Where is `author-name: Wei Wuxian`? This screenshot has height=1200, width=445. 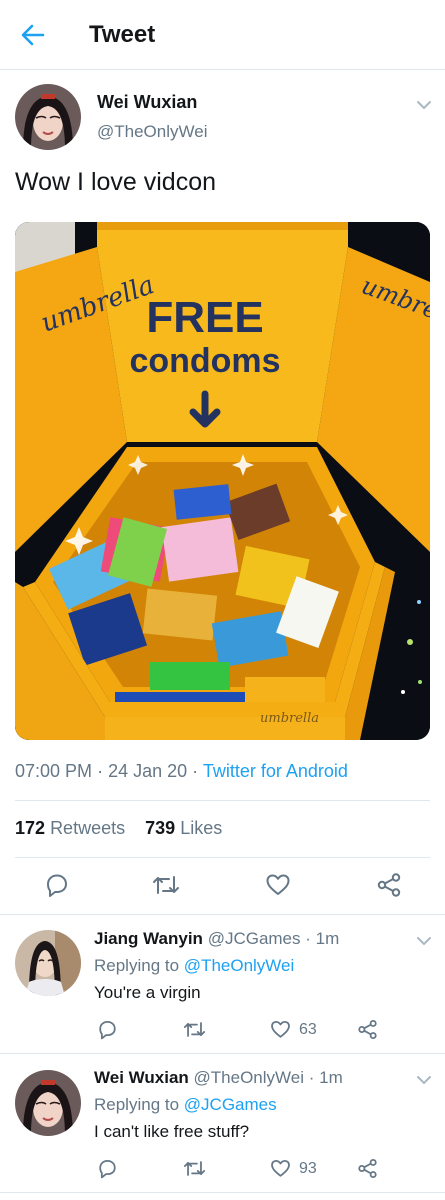 author-name: Wei Wuxian is located at coordinates (147, 102).